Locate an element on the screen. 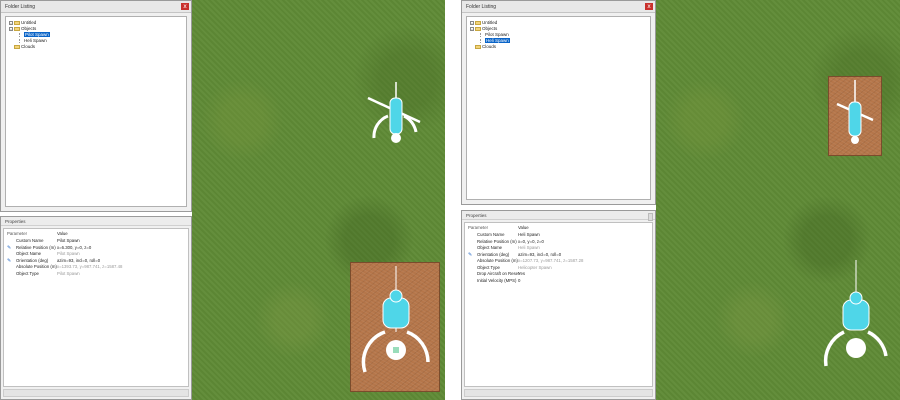  property-row: ✎ Relative Position (m) x=6.300, y=0, z=0 is located at coordinates (96, 248).